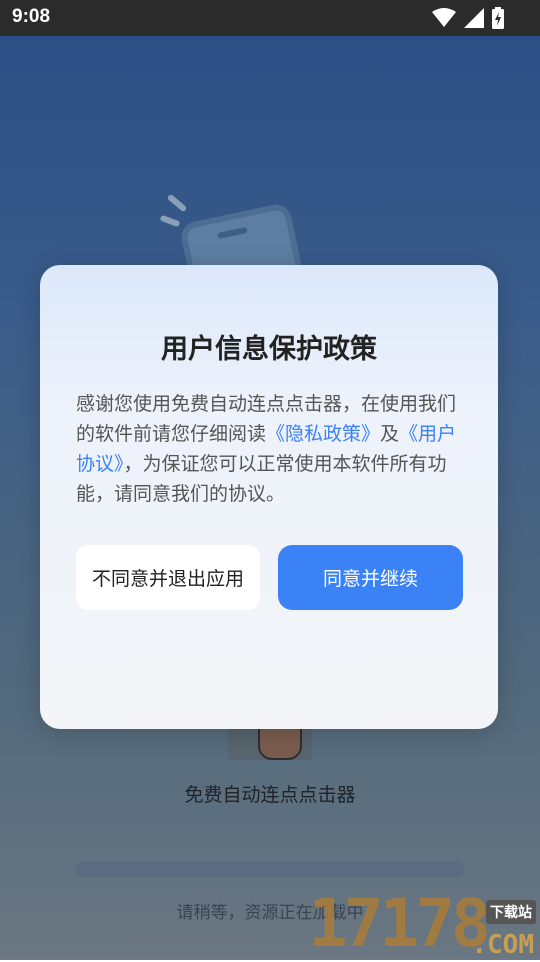 The image size is (540, 962). What do you see at coordinates (390, 434) in the screenshot?
I see `body-text-and: 及` at bounding box center [390, 434].